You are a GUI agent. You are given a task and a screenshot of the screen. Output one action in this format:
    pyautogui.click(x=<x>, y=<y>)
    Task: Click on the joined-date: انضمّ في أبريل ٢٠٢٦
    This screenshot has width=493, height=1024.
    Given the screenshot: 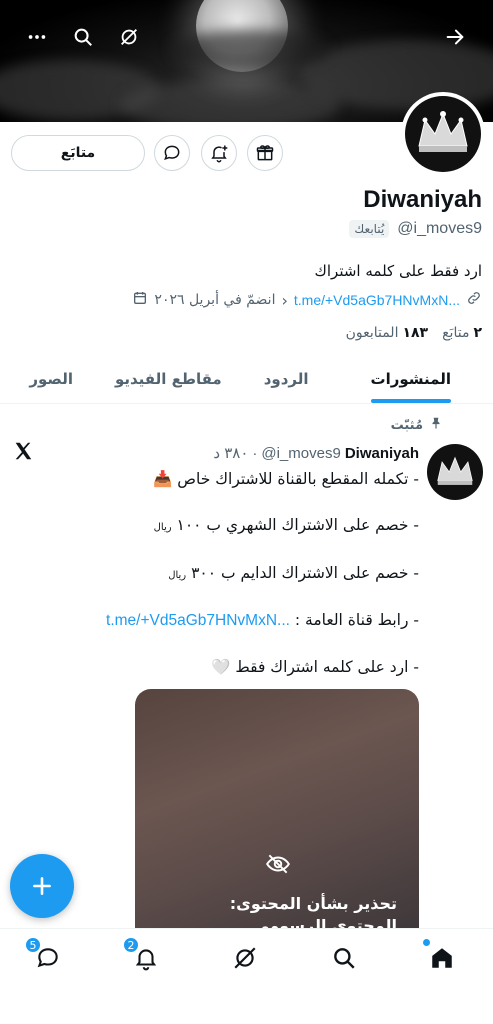 What is the action you would take?
    pyautogui.click(x=215, y=300)
    